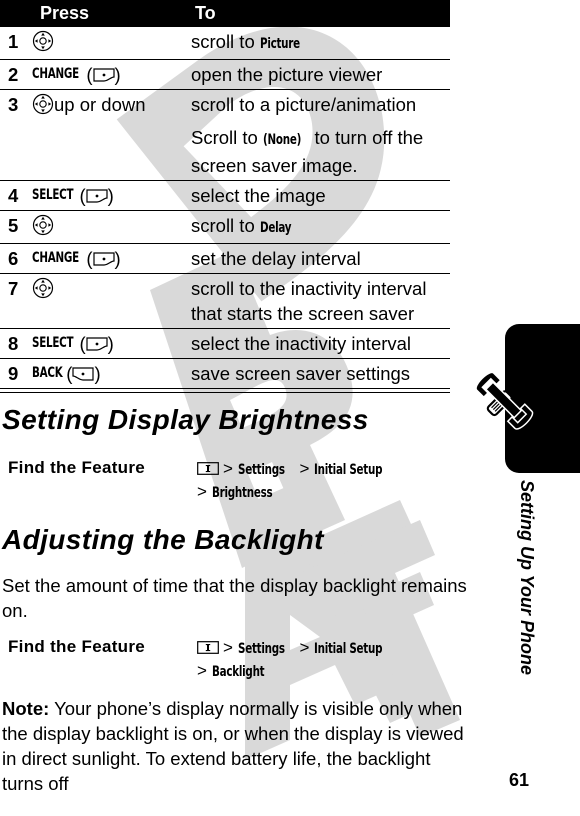 The image size is (580, 816). I want to click on table-row: 5 scroll to Delay, so click(225, 227).